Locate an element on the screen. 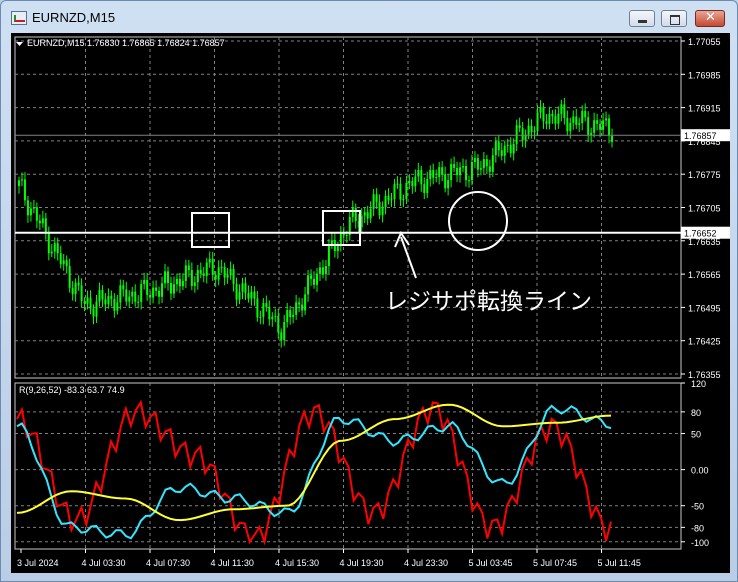 Image resolution: width=738 pixels, height=582 pixels. price-label: 1.76915 is located at coordinates (704, 109).